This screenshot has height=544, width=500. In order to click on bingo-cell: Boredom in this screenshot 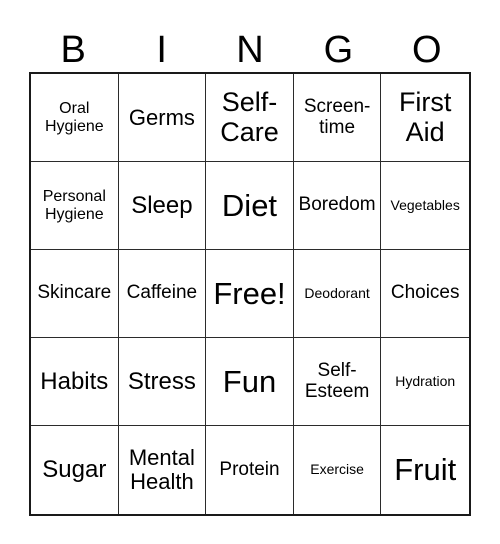, I will do `click(337, 206)`.